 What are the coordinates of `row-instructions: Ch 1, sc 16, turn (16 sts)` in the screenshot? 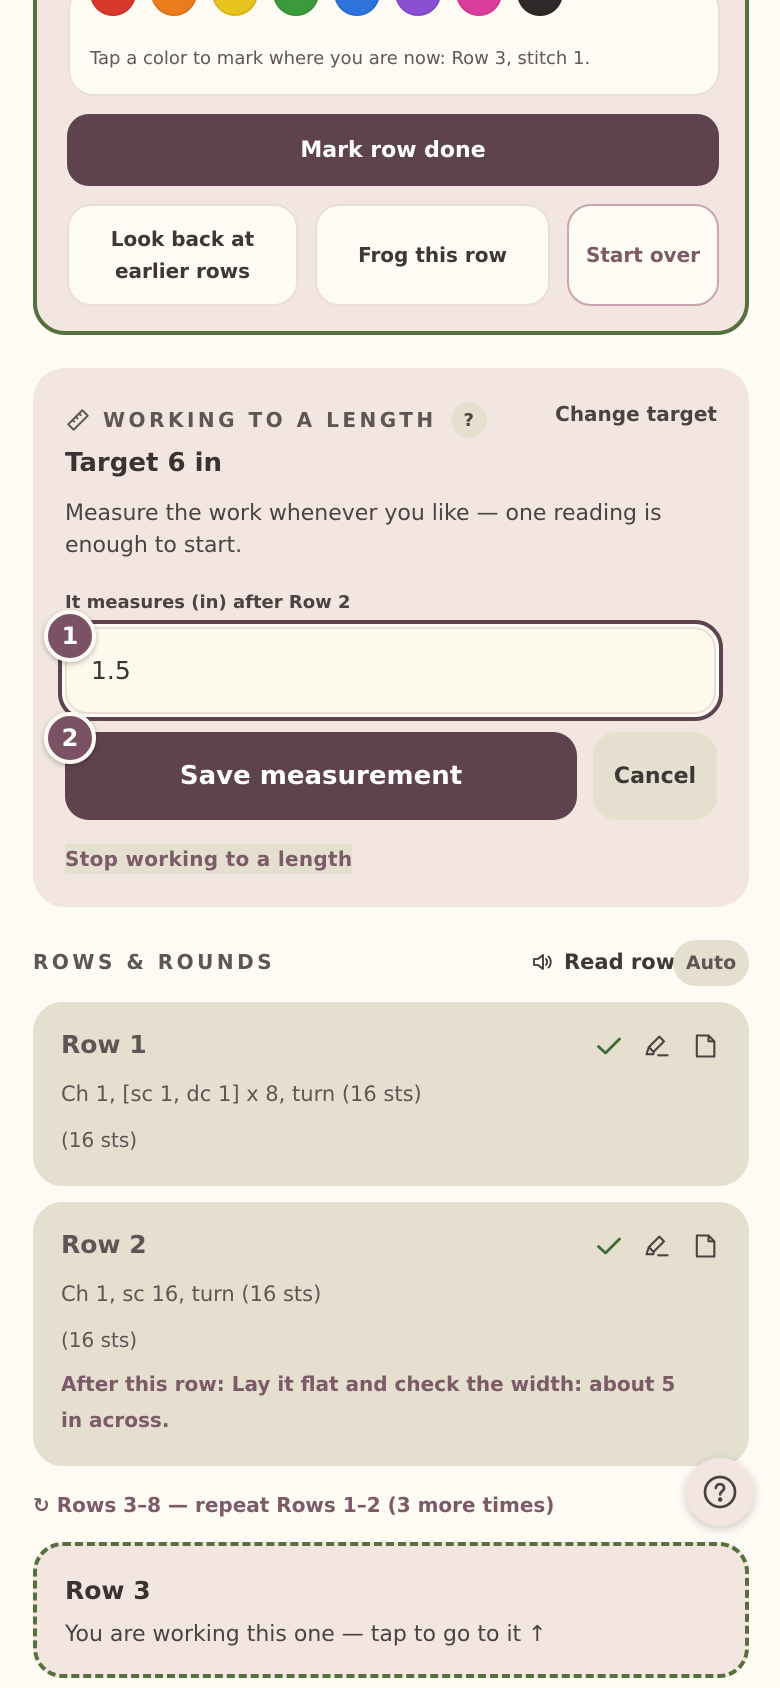 It's located at (191, 1294).